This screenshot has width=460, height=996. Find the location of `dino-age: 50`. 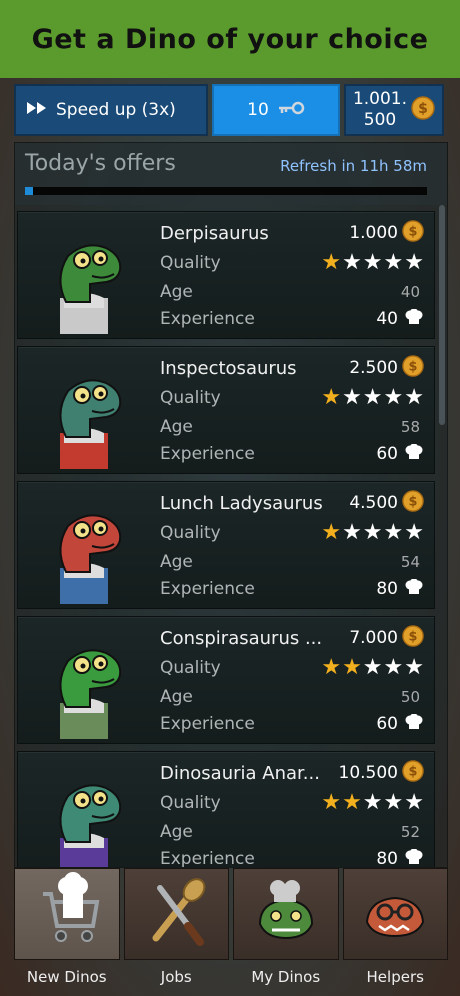

dino-age: 50 is located at coordinates (410, 697).